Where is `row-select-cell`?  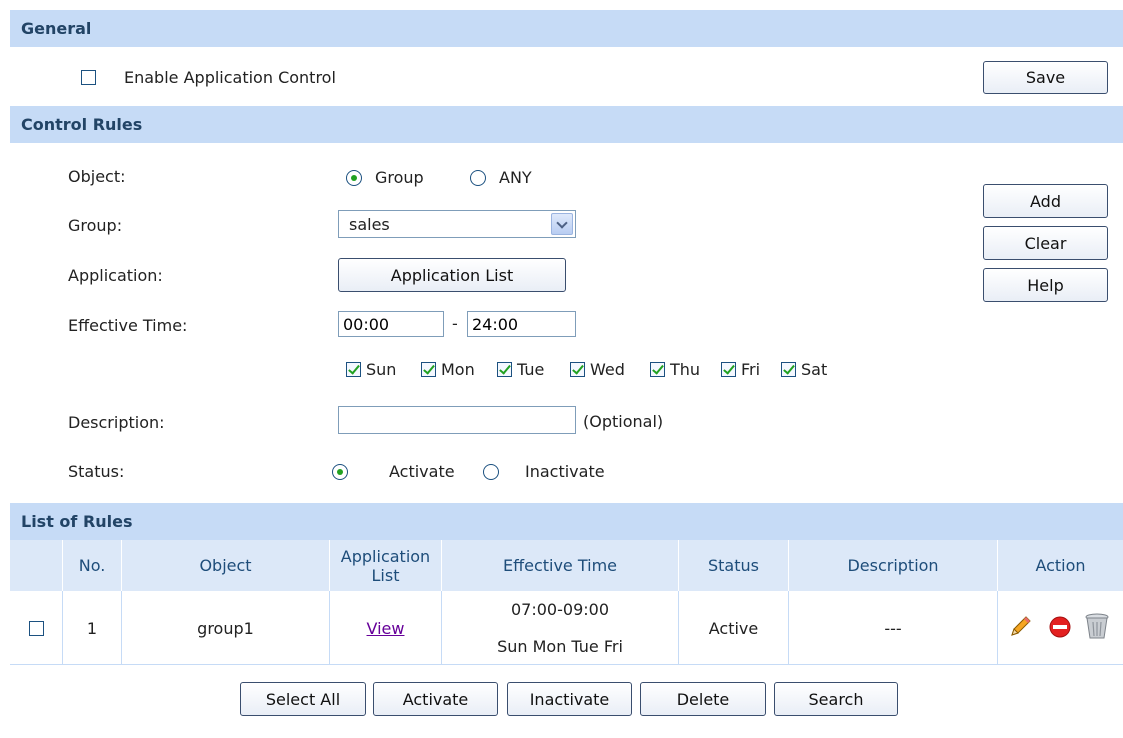 row-select-cell is located at coordinates (36, 628).